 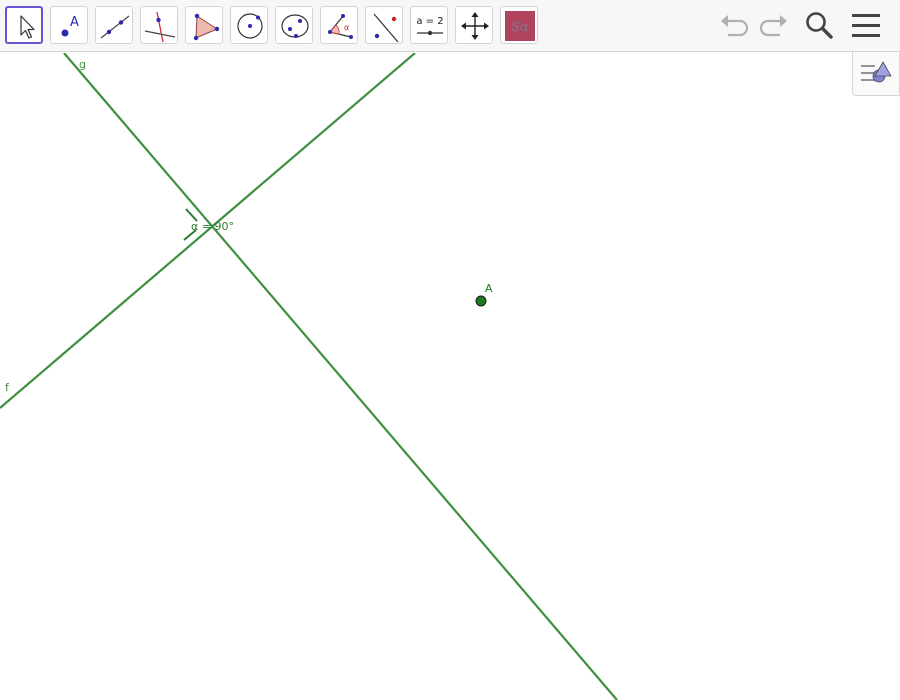 I want to click on polygon-icon, so click(x=206, y=27).